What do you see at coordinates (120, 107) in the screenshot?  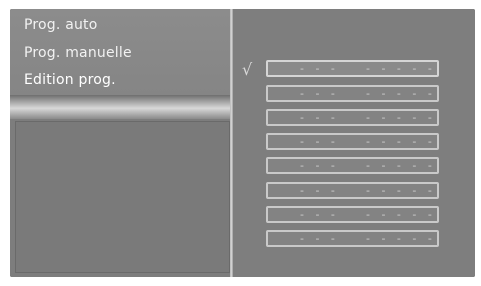 I see `menu-highlight-sheen` at bounding box center [120, 107].